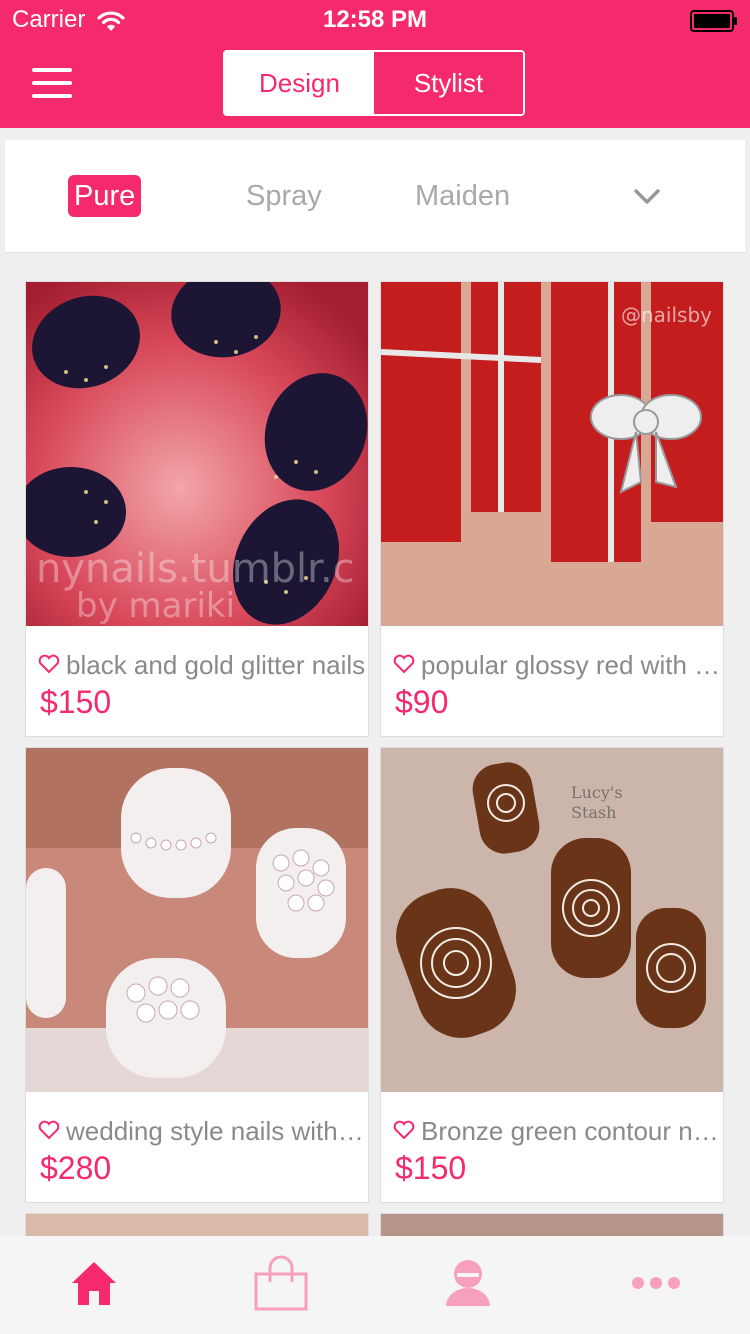 The height and width of the screenshot is (1334, 750). I want to click on tab-more, so click(656, 1285).